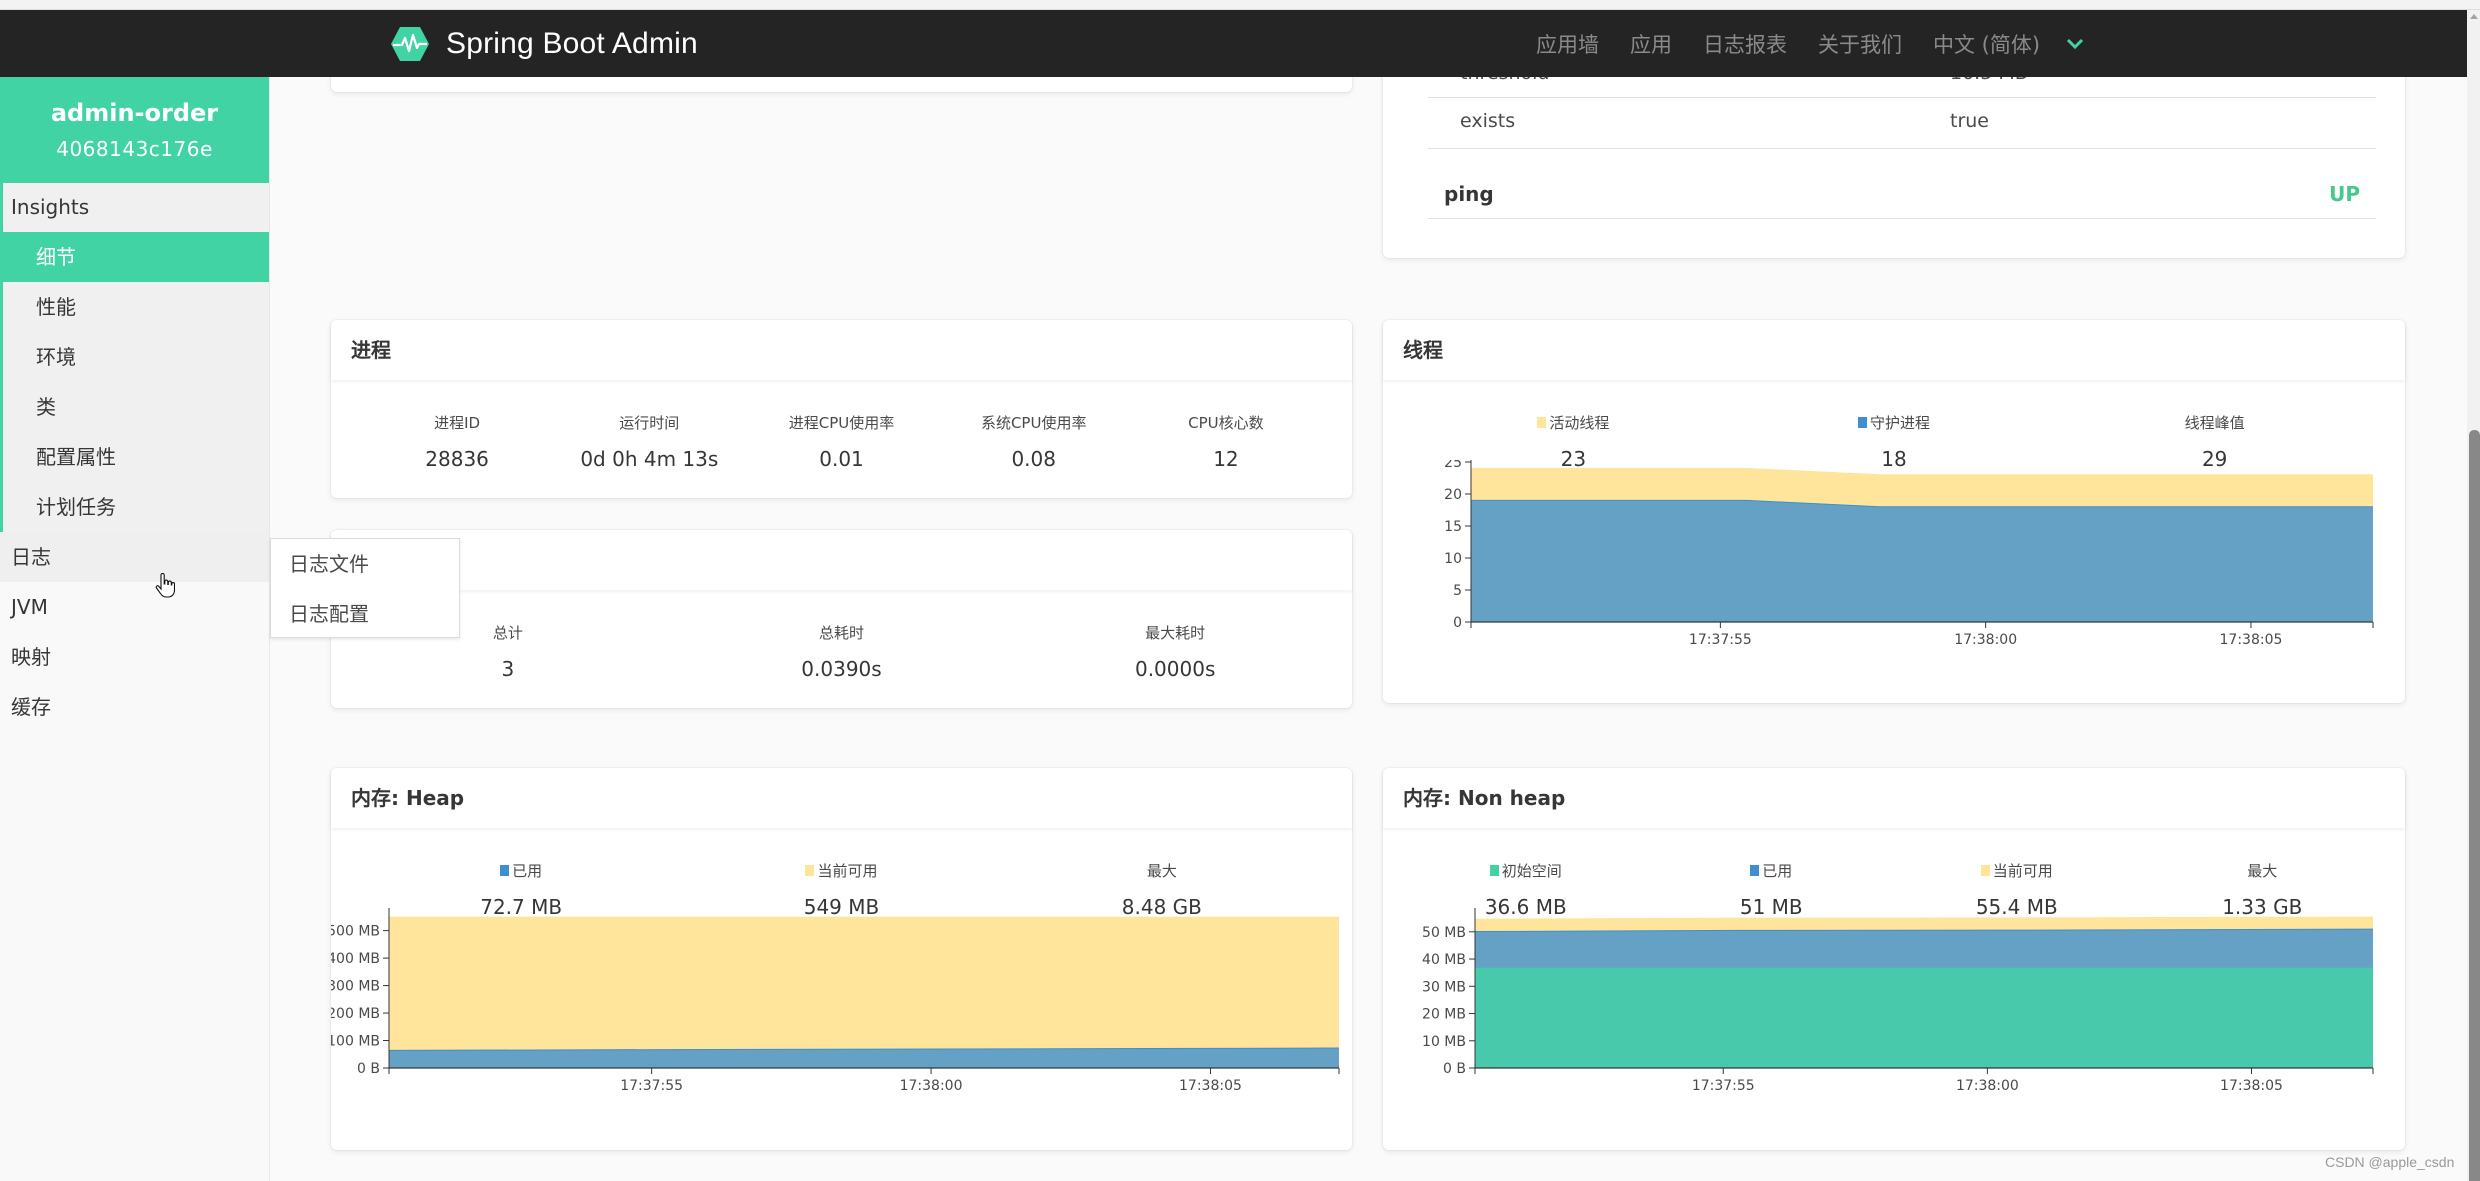 This screenshot has height=1181, width=2480. What do you see at coordinates (1457, 591) in the screenshot?
I see `y-tick-label: 5` at bounding box center [1457, 591].